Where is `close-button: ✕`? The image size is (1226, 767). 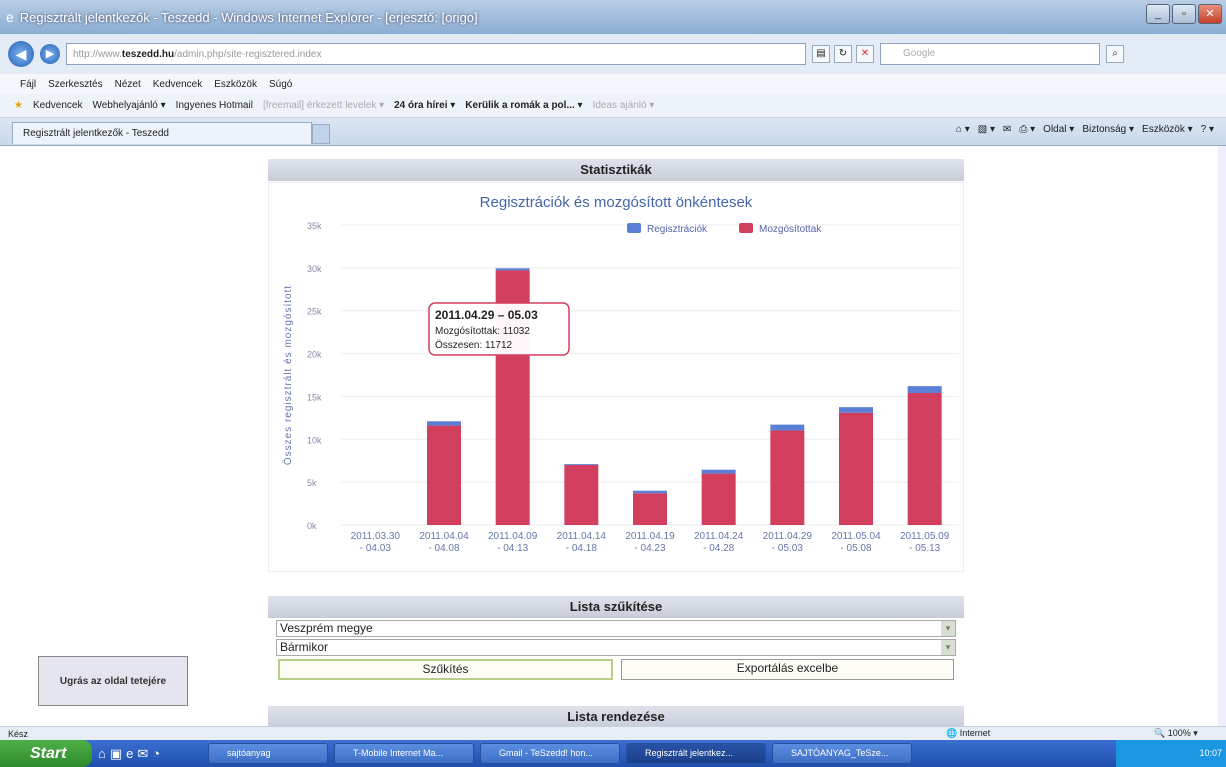 close-button: ✕ is located at coordinates (1210, 14).